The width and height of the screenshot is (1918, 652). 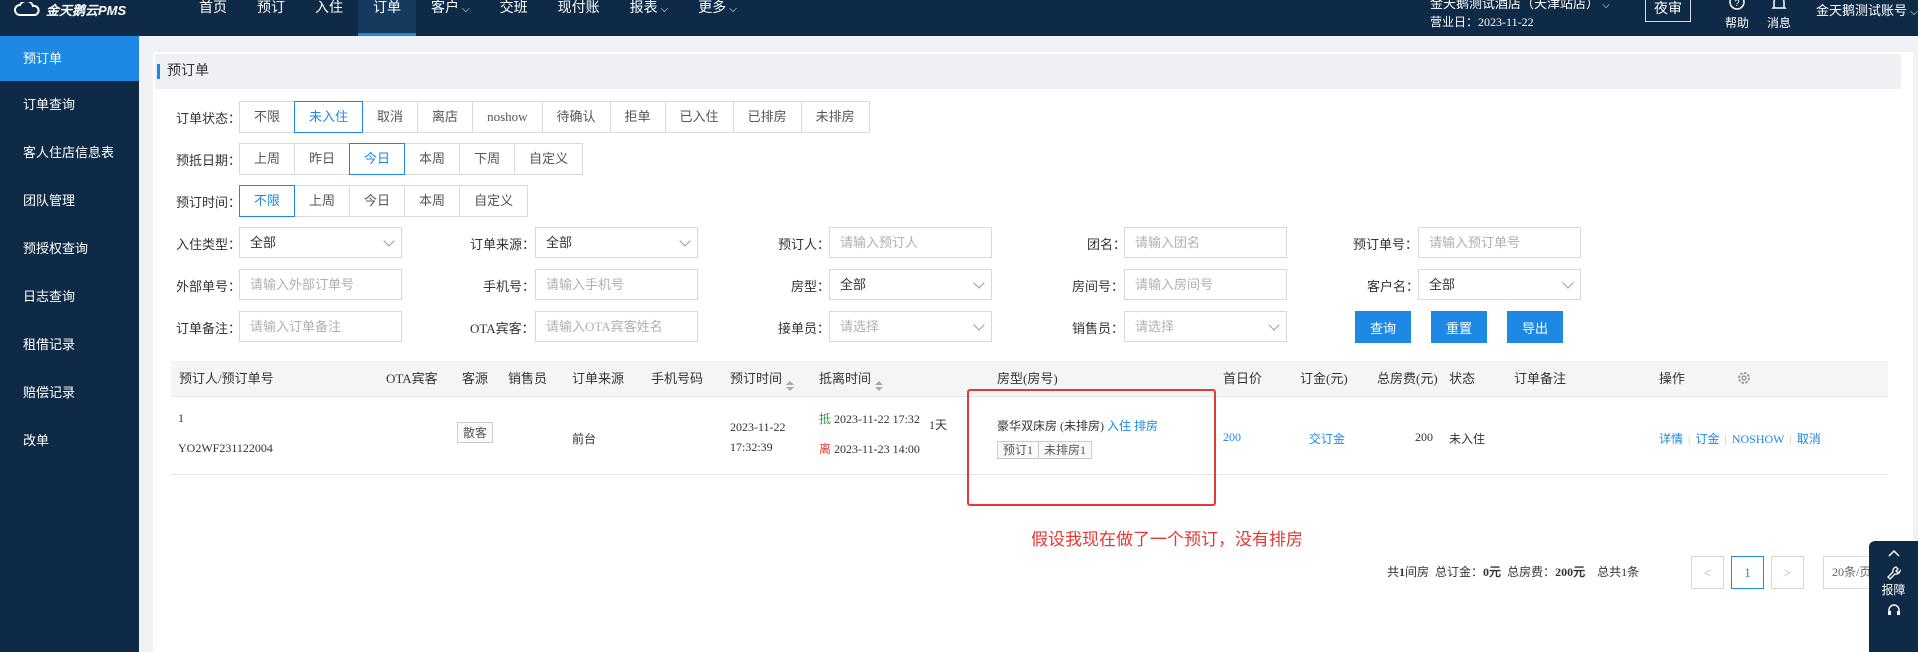 I want to click on first-day-price: 200, so click(x=1232, y=437).